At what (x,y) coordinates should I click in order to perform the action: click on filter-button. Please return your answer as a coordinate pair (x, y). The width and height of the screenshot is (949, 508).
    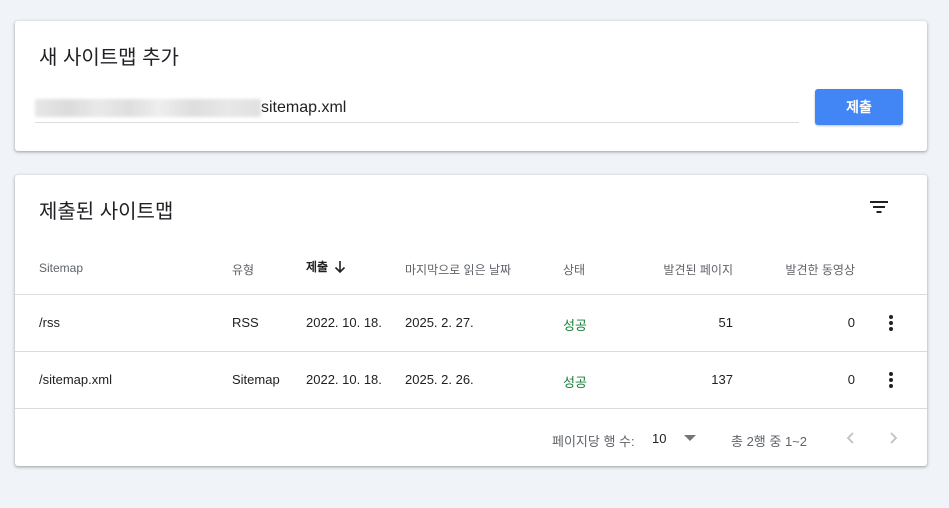
    Looking at the image, I should click on (879, 207).